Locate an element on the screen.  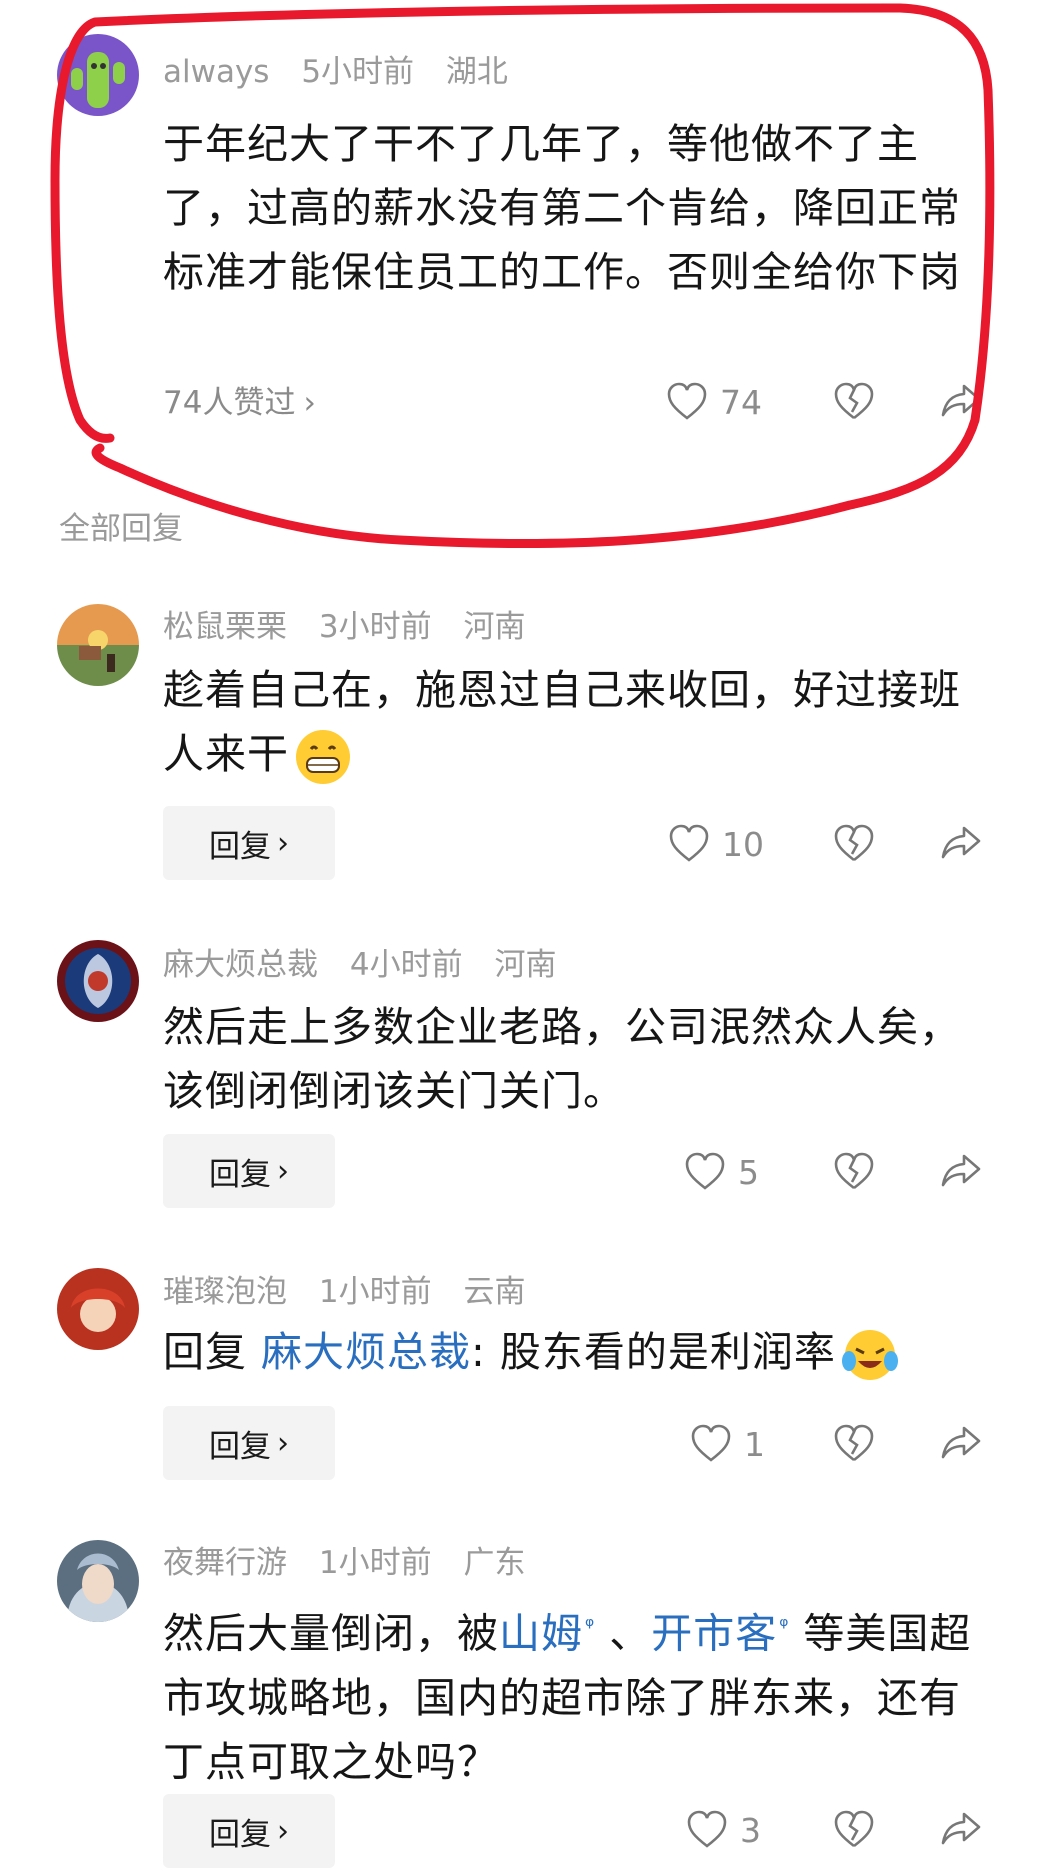
comment-text: 趁着自己在，施恩过自己来收回，好过接班人来干 is located at coordinates (578, 722).